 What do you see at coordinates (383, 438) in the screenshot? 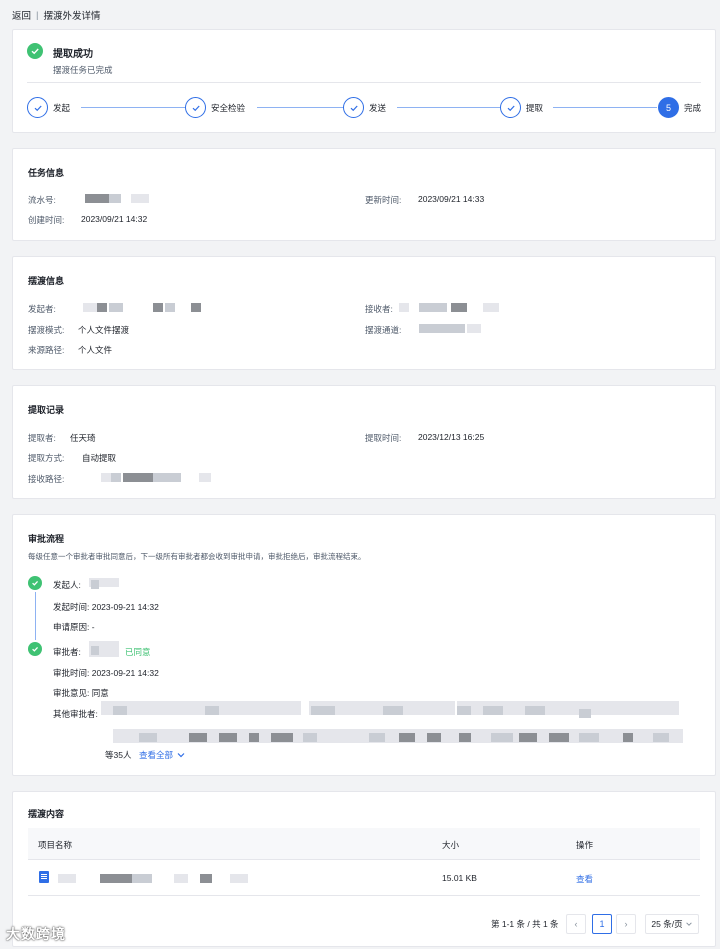
I see `extract-time-label: 提取时间:` at bounding box center [383, 438].